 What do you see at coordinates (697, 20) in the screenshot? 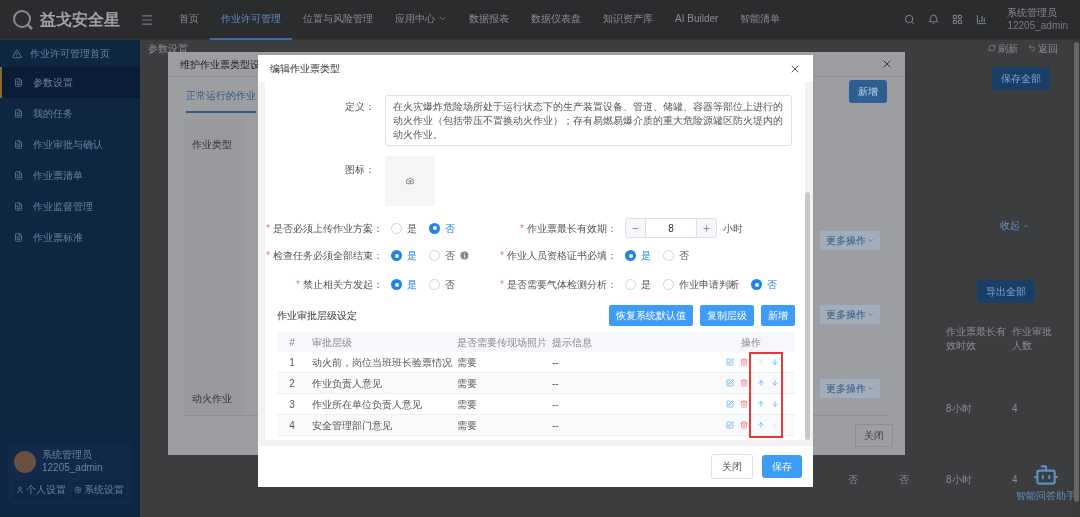
I see `nav-tab: AI Builder` at bounding box center [697, 20].